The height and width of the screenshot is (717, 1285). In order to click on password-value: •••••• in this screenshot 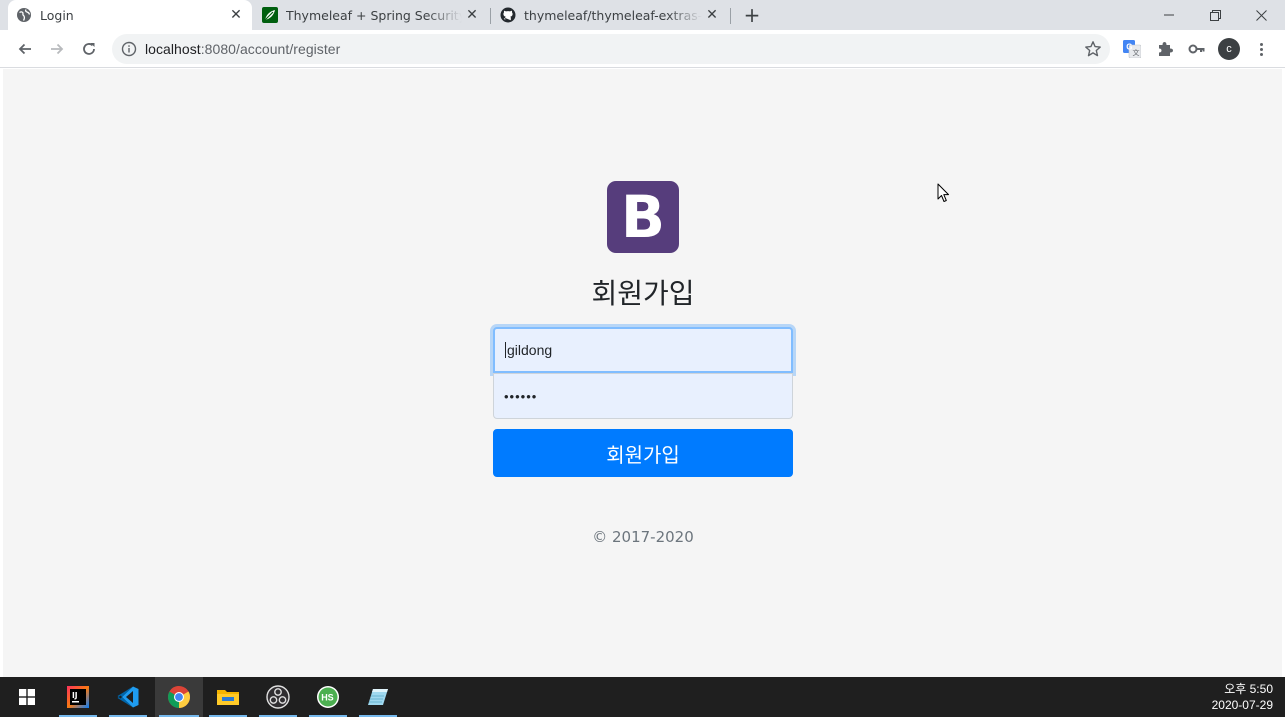, I will do `click(521, 396)`.